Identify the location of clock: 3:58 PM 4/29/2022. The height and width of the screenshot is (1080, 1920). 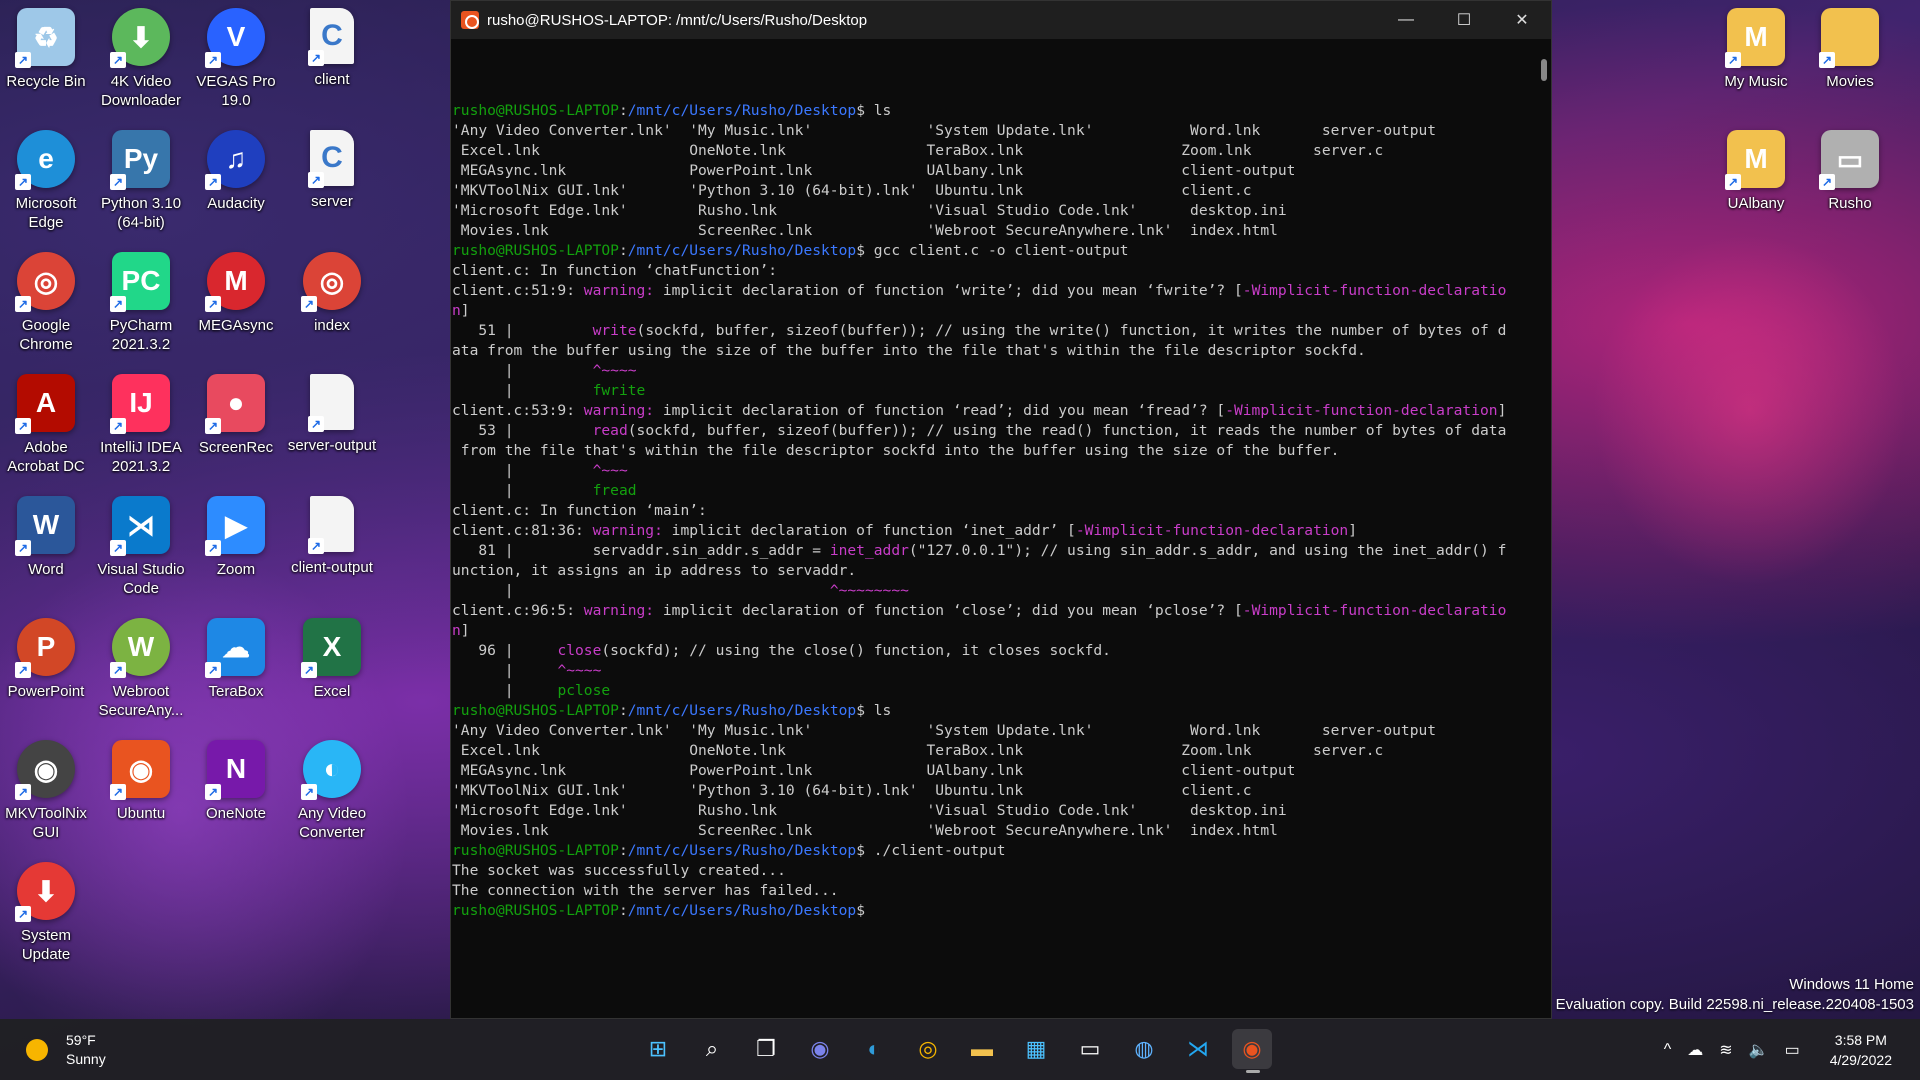
(1861, 1050).